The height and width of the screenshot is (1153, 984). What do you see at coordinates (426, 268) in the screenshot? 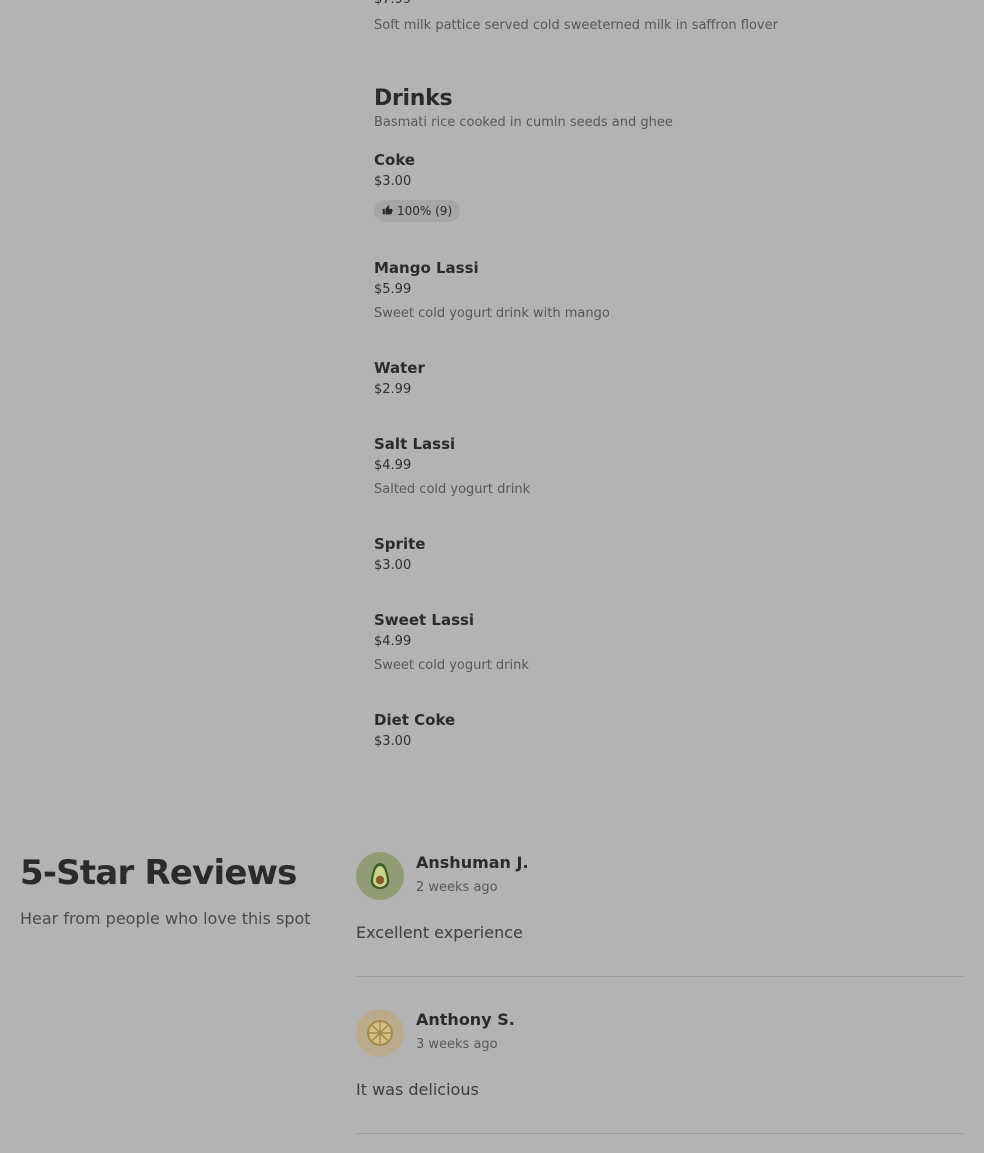
I see `item-name: Mango Lassi` at bounding box center [426, 268].